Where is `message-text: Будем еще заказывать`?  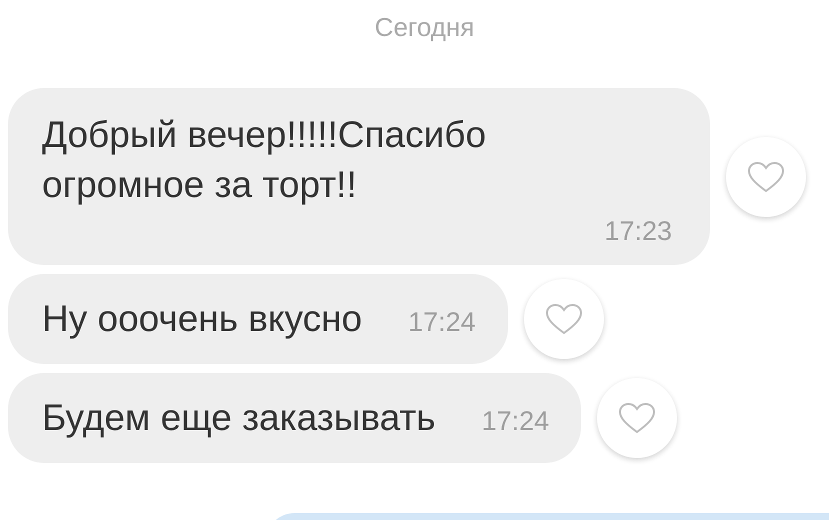
message-text: Будем еще заказывать is located at coordinates (239, 418).